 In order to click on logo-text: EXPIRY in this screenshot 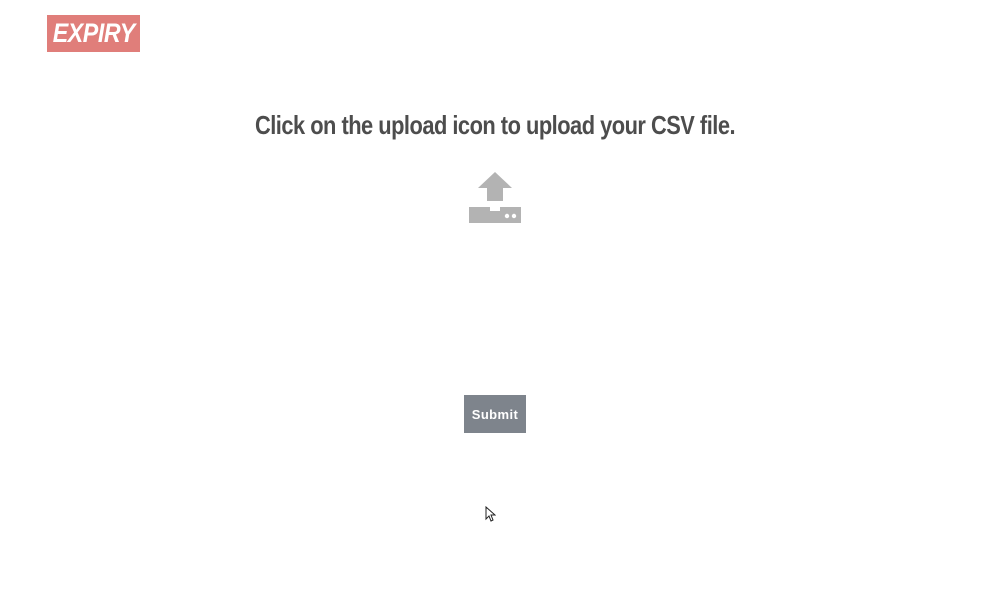, I will do `click(93, 33)`.